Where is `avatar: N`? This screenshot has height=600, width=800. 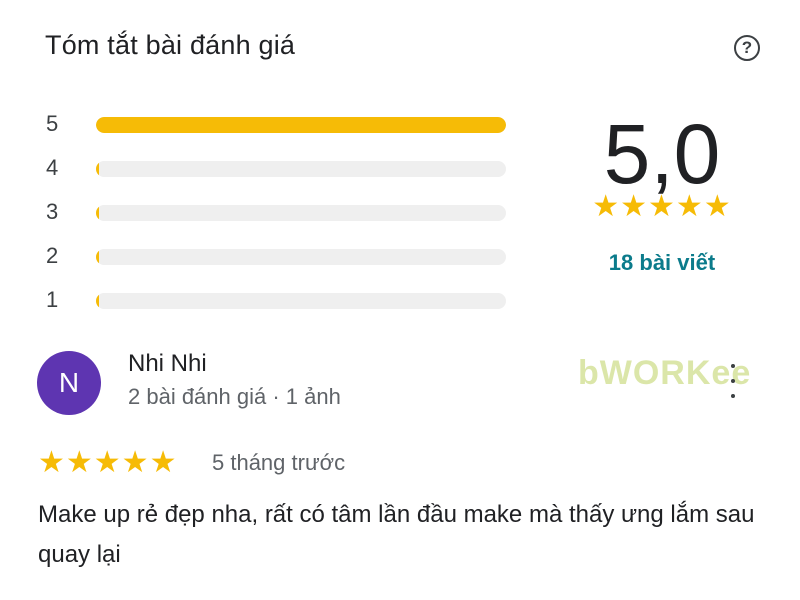
avatar: N is located at coordinates (69, 383).